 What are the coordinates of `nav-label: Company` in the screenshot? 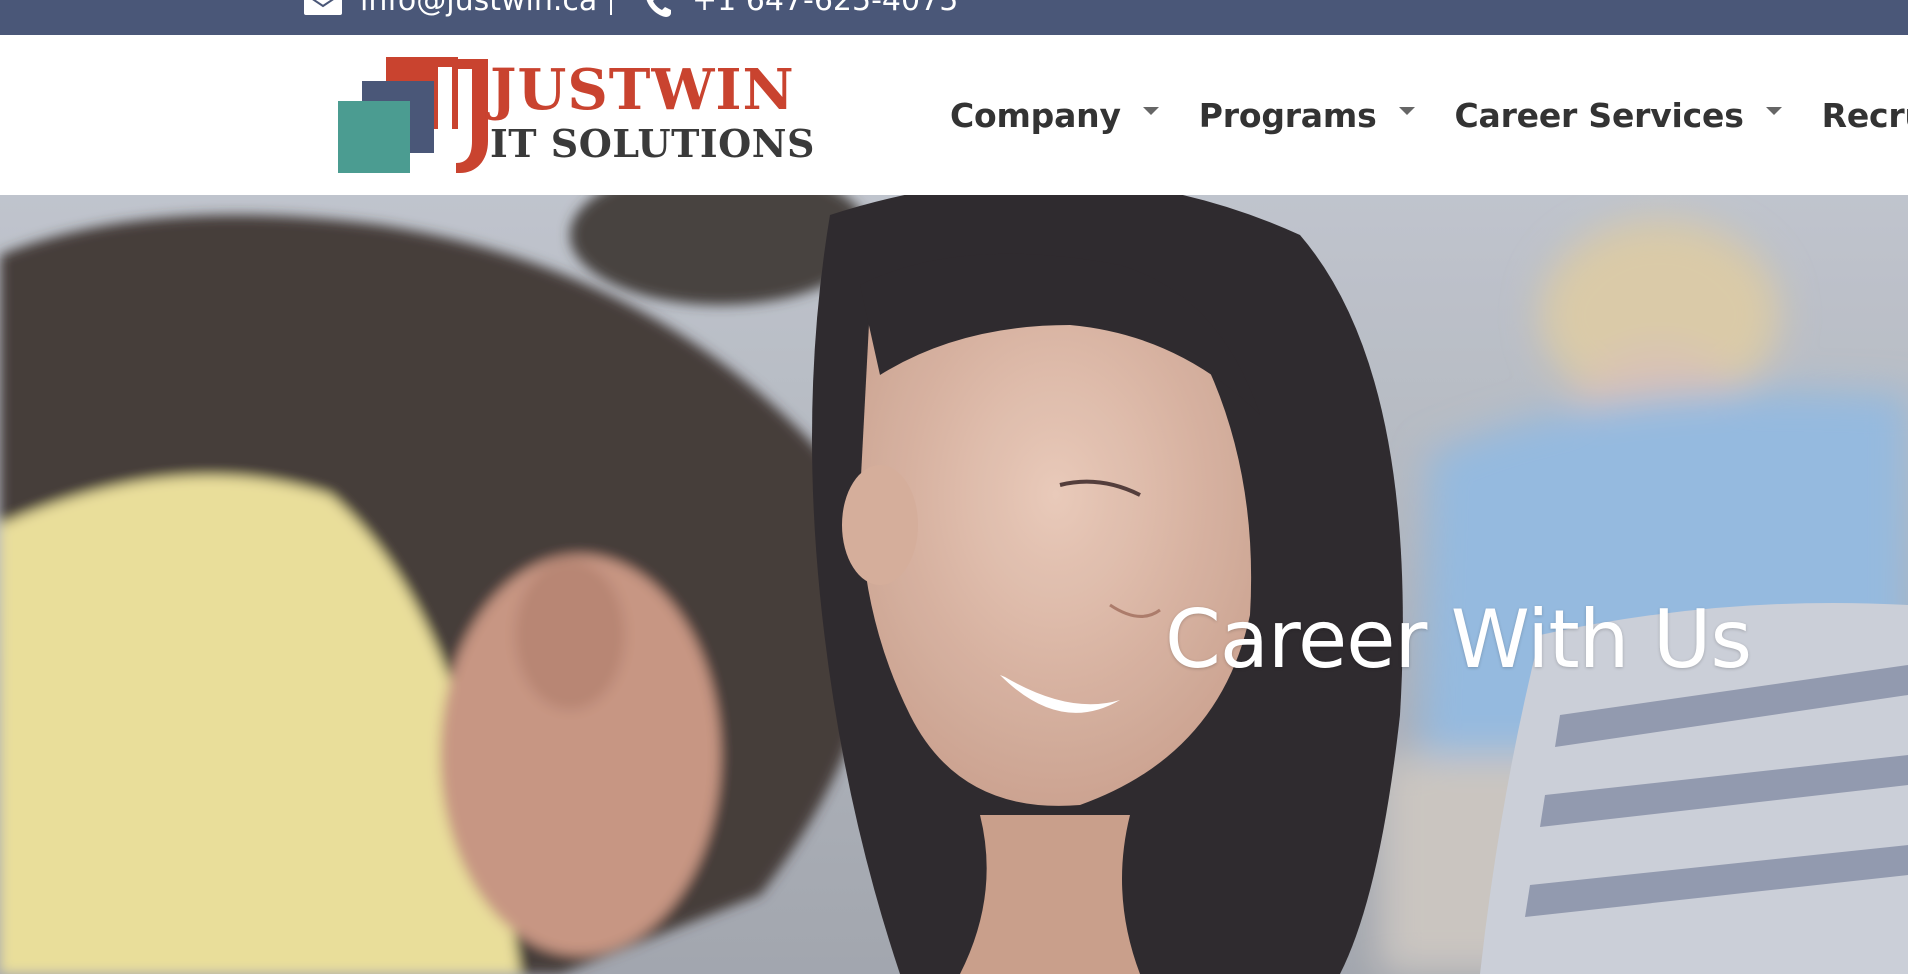 It's located at (1035, 115).